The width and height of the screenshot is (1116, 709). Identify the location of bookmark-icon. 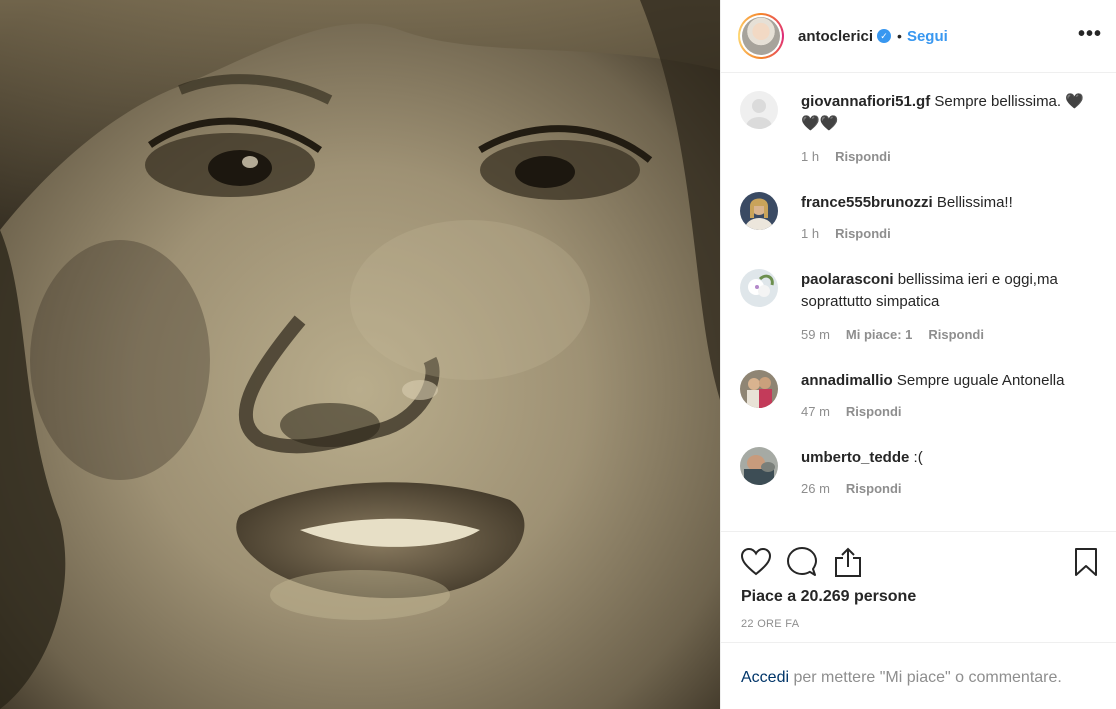
(1086, 562).